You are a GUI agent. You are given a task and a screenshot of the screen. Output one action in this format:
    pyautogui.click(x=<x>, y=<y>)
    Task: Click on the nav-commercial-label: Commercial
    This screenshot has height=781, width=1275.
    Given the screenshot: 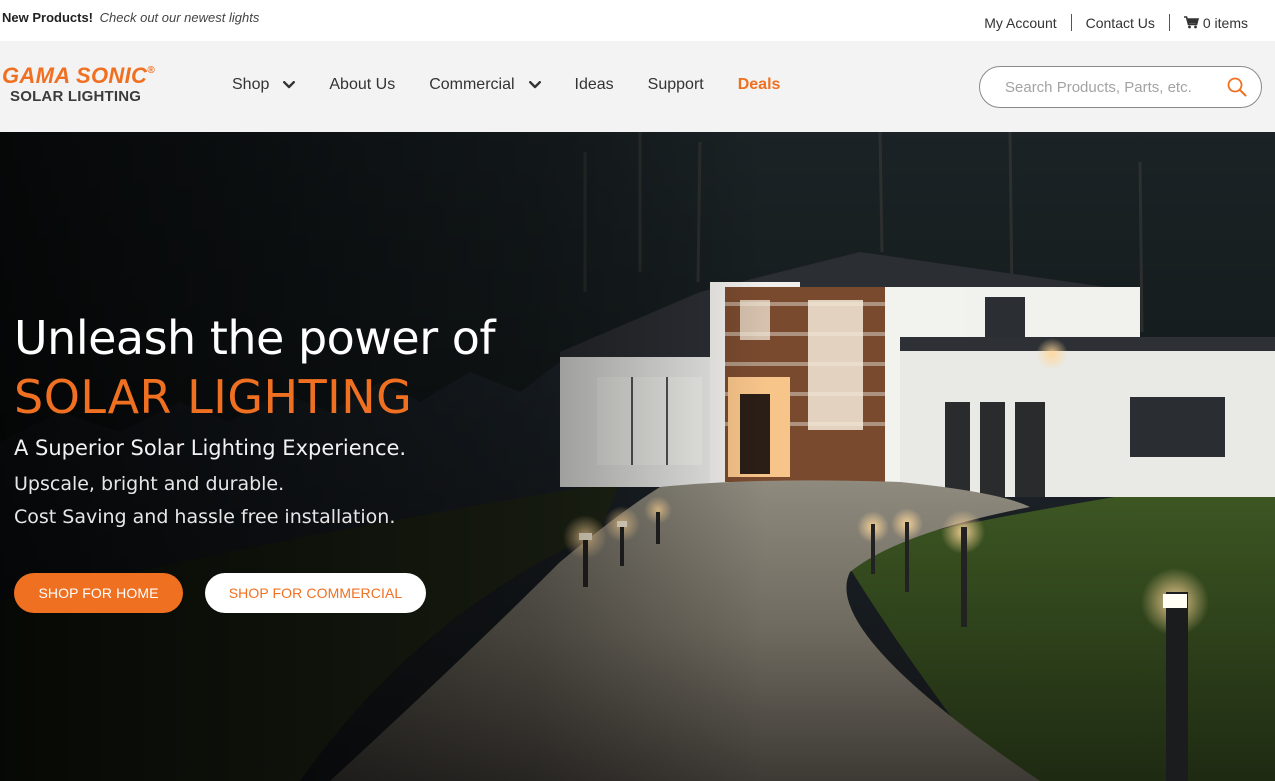 What is the action you would take?
    pyautogui.click(x=472, y=84)
    